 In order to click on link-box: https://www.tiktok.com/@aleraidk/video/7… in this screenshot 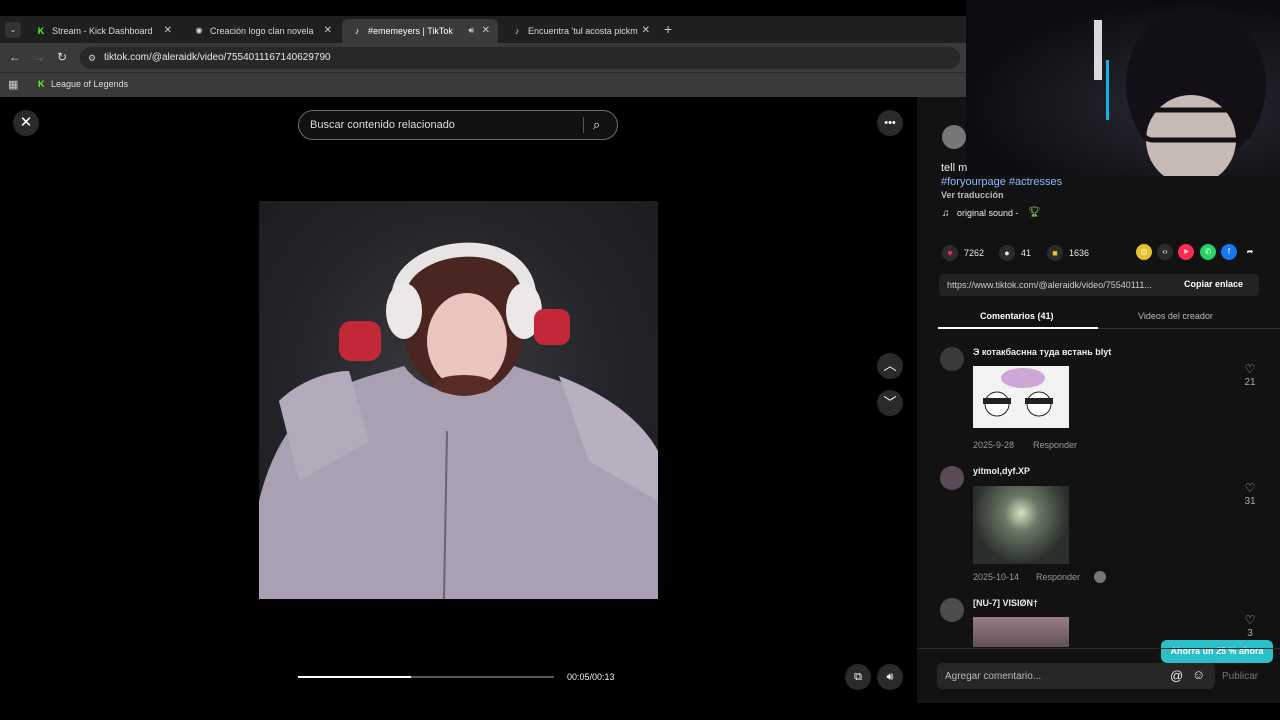, I will do `click(1099, 285)`.